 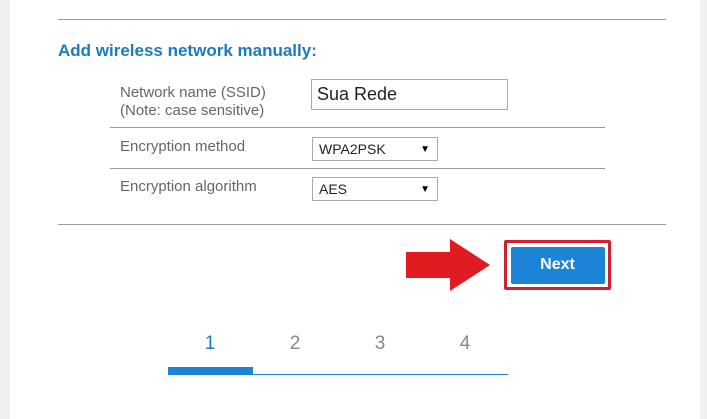 I want to click on ssid-label-line1: Network name (SSID), so click(x=193, y=92).